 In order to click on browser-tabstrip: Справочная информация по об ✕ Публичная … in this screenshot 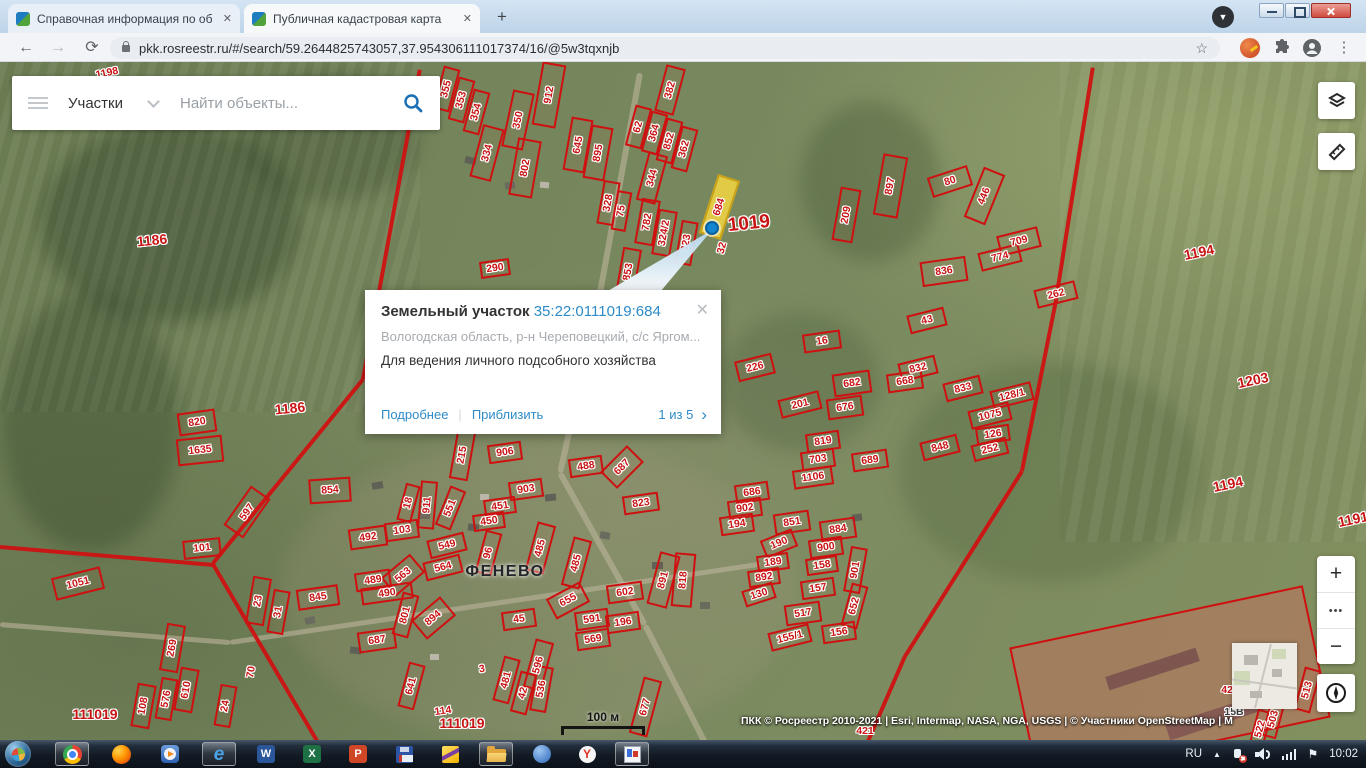, I will do `click(683, 16)`.